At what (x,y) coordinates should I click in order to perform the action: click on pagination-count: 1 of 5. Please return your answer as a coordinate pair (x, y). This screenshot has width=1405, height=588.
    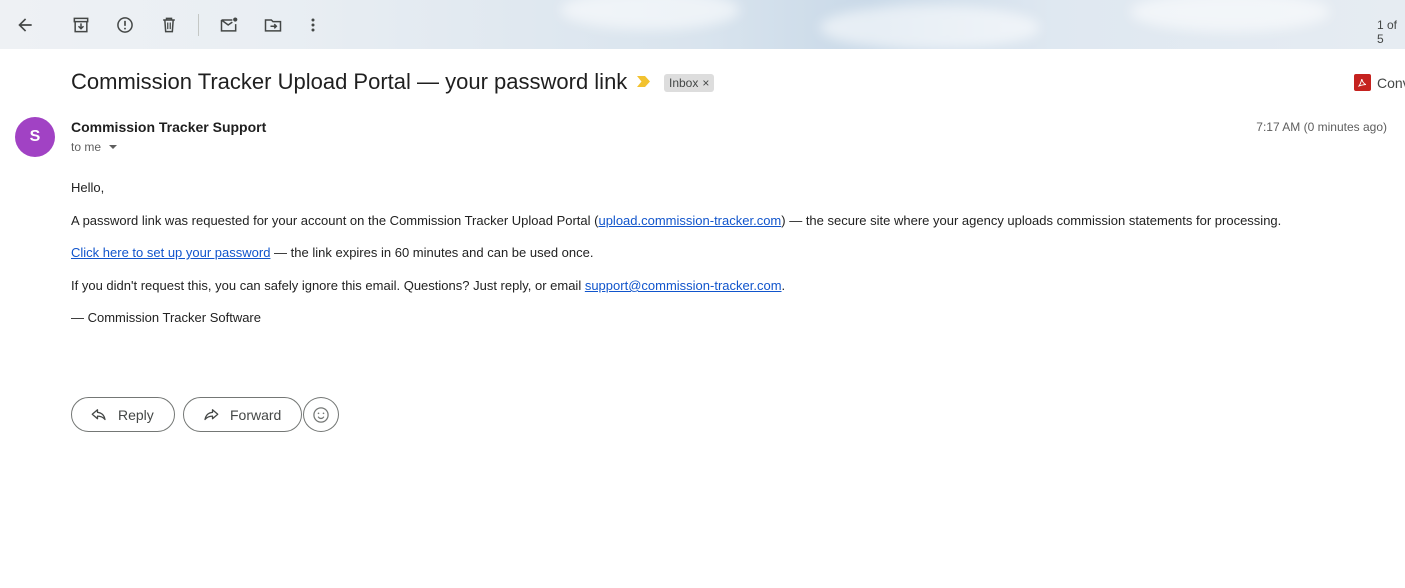
    Looking at the image, I should click on (1387, 32).